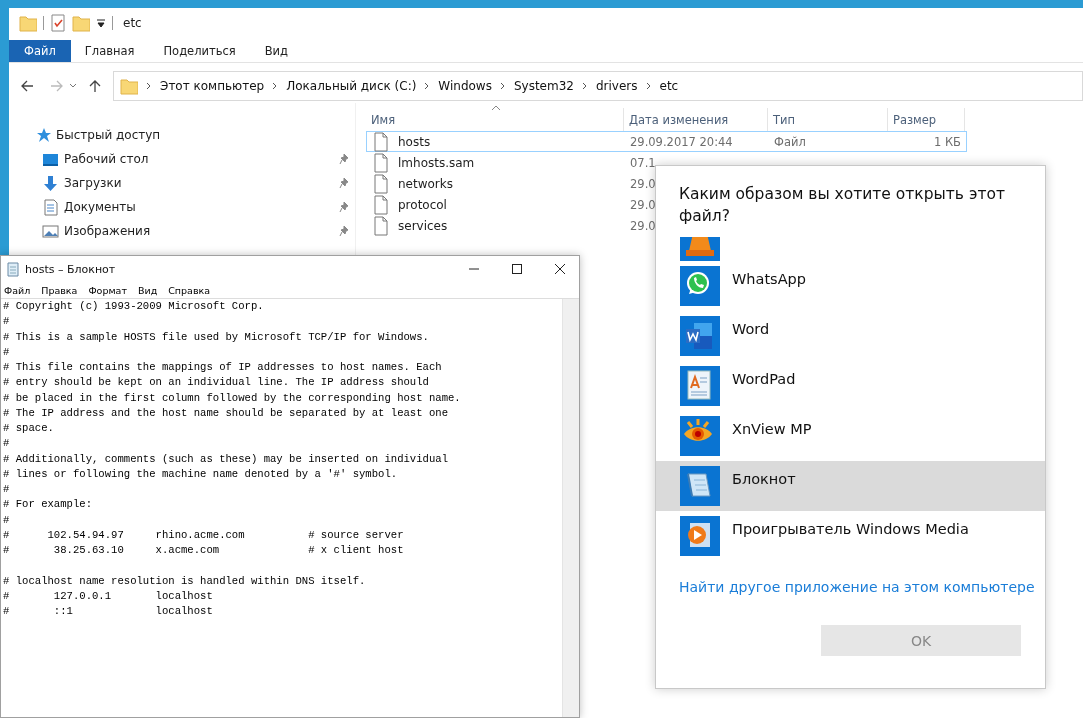  What do you see at coordinates (790, 142) in the screenshot?
I see `file-type: Файл` at bounding box center [790, 142].